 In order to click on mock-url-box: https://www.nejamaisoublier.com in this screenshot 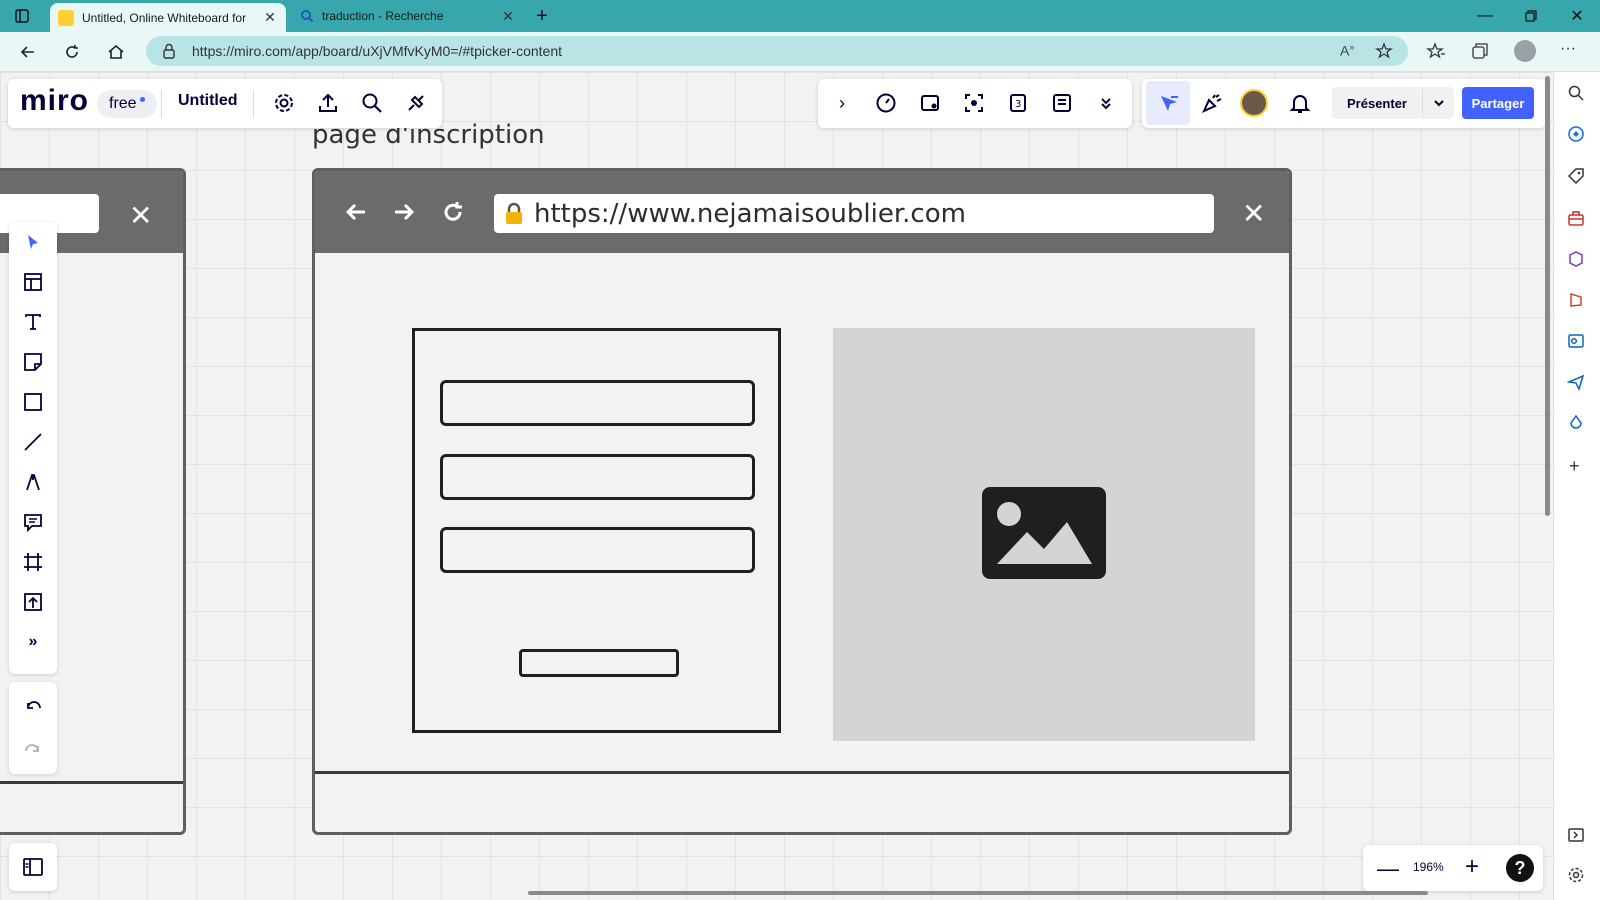, I will do `click(854, 213)`.